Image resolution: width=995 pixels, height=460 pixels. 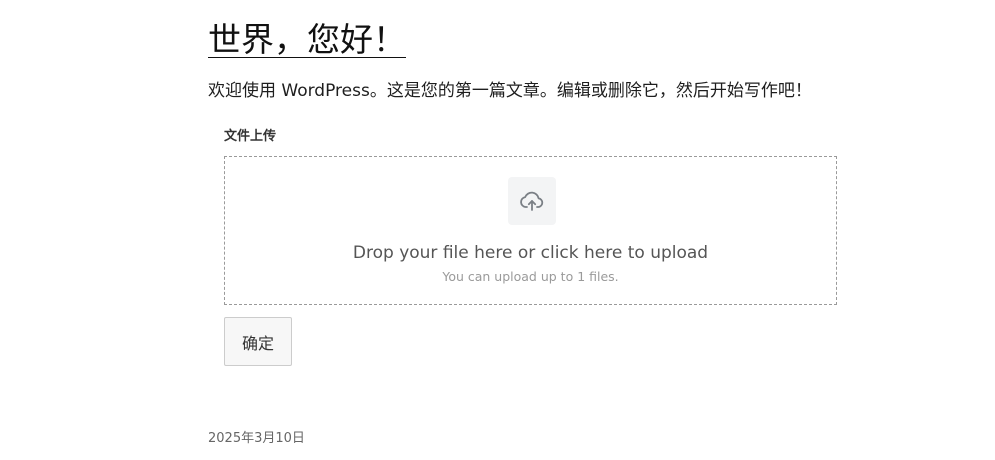 What do you see at coordinates (510, 91) in the screenshot?
I see `post-intro: 欢迎使用 WordPress。这是您的第一篇文章。编辑或删除它，然后开始写作吧！` at bounding box center [510, 91].